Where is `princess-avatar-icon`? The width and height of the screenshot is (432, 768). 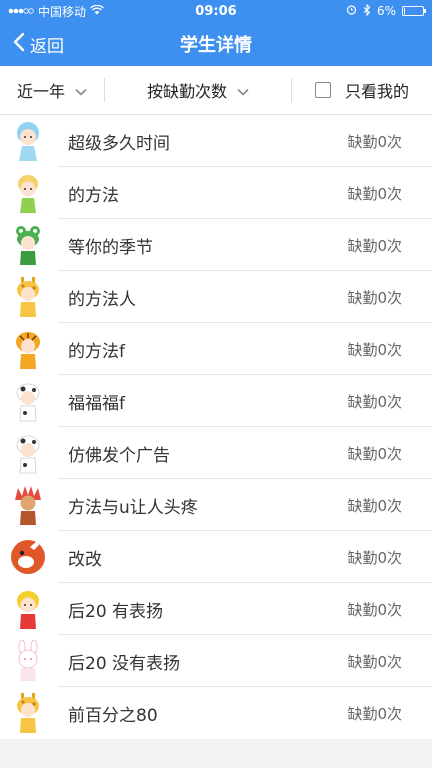 princess-avatar-icon is located at coordinates (28, 141).